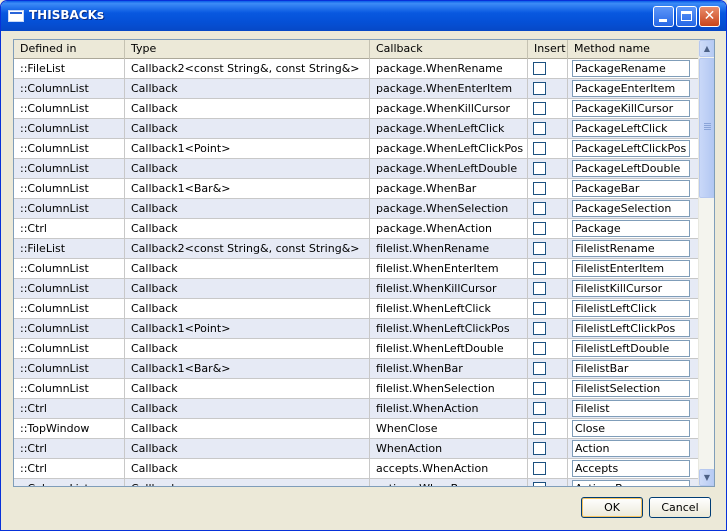 This screenshot has height=531, width=727. I want to click on column-header-insert: Insert, so click(548, 49).